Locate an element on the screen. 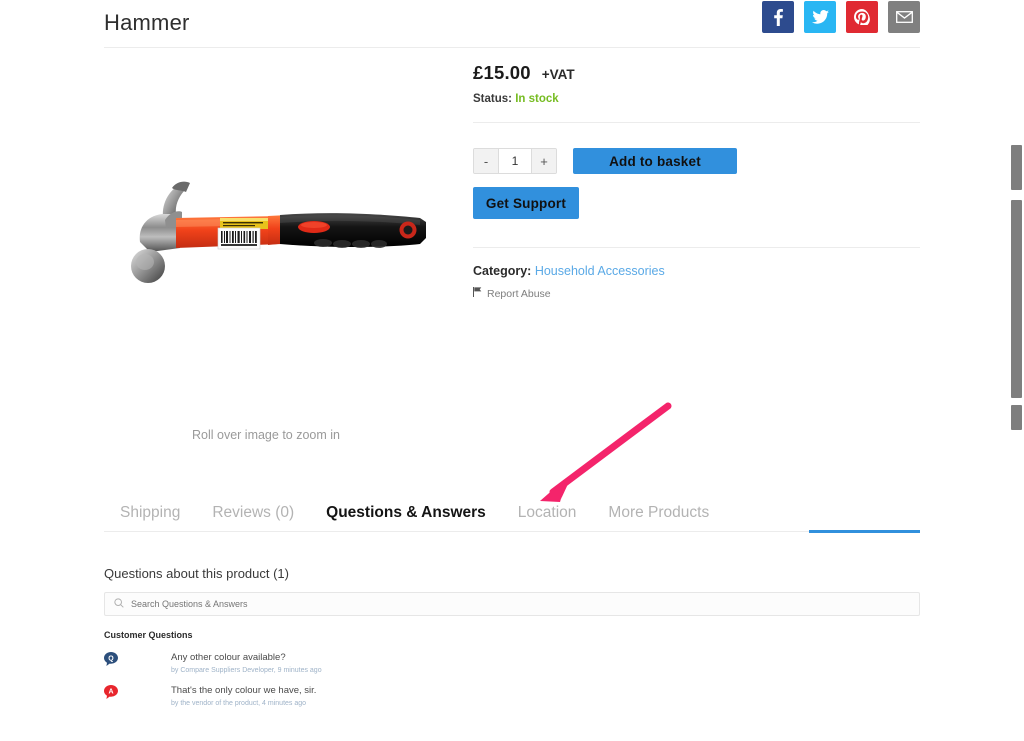  qa-item-text: Any other colour available? is located at coordinates (228, 657).